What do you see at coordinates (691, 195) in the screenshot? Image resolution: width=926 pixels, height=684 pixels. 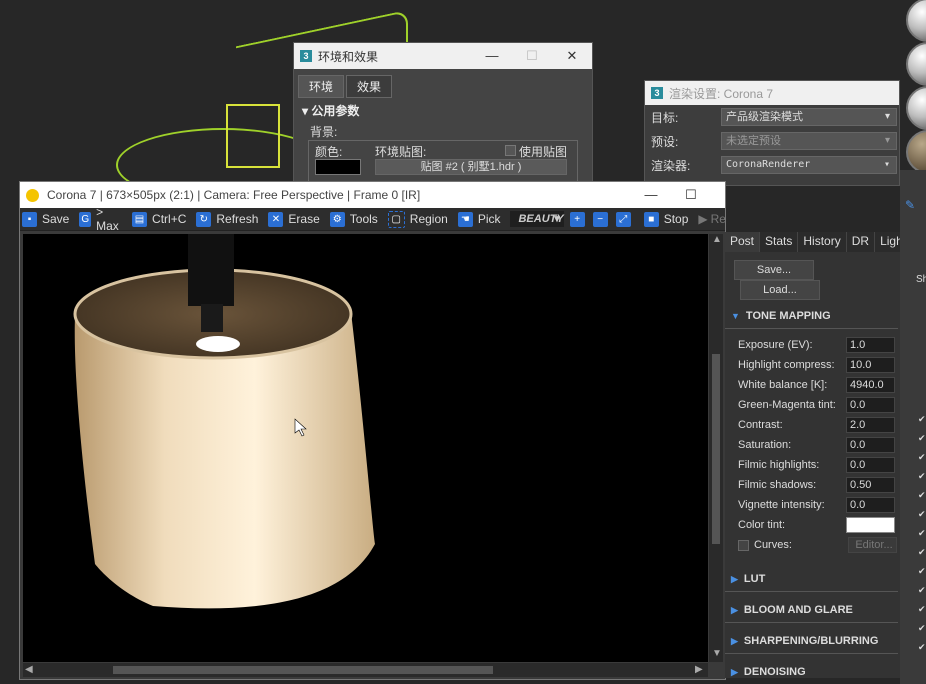 I see `vfb-maximize-icon: ☐` at bounding box center [691, 195].